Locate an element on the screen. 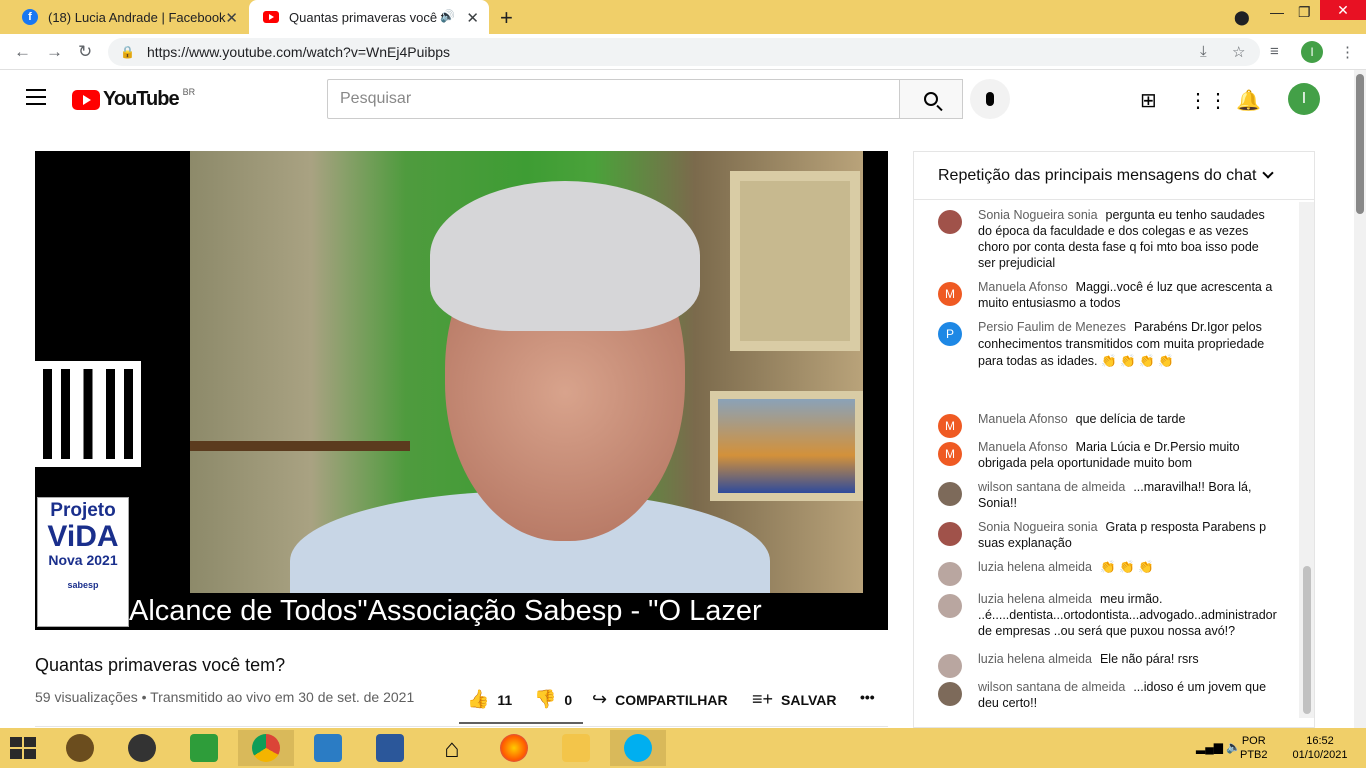 The image size is (1366, 768). taskbar-explorer is located at coordinates (576, 748).